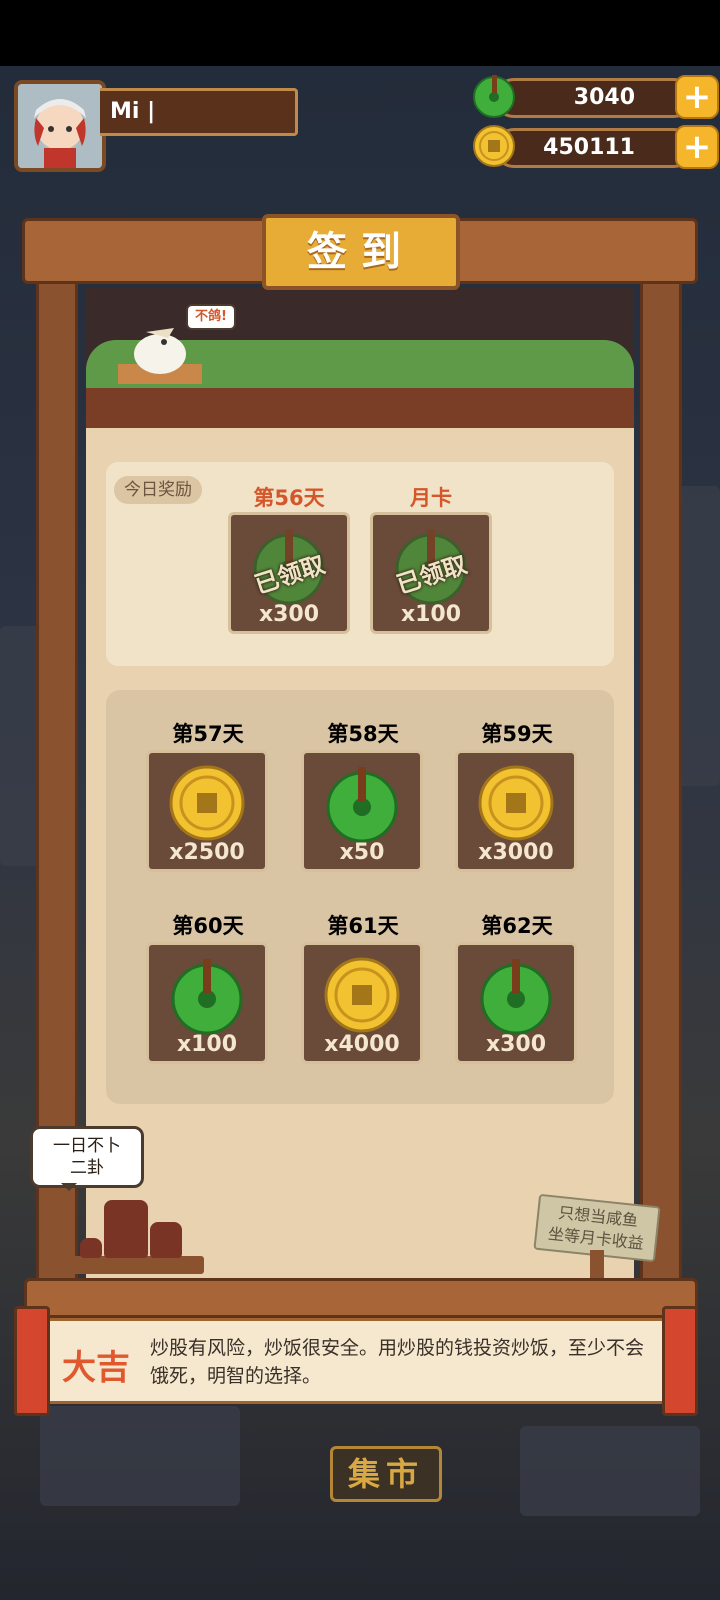 This screenshot has width=720, height=1600. I want to click on reward-amount: x4000, so click(362, 1044).